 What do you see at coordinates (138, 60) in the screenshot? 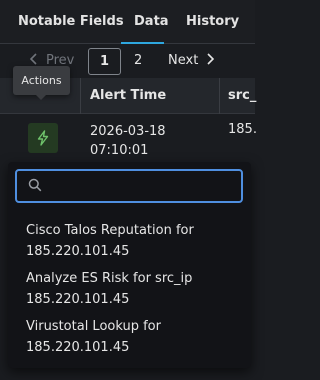
I see `page-button-2: 2` at bounding box center [138, 60].